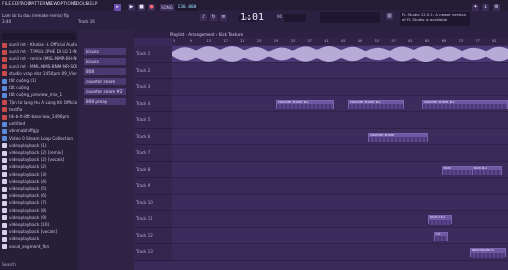 The width and height of the screenshot is (508, 270). What do you see at coordinates (153, 103) in the screenshot?
I see `track-header: Track 4` at bounding box center [153, 103].